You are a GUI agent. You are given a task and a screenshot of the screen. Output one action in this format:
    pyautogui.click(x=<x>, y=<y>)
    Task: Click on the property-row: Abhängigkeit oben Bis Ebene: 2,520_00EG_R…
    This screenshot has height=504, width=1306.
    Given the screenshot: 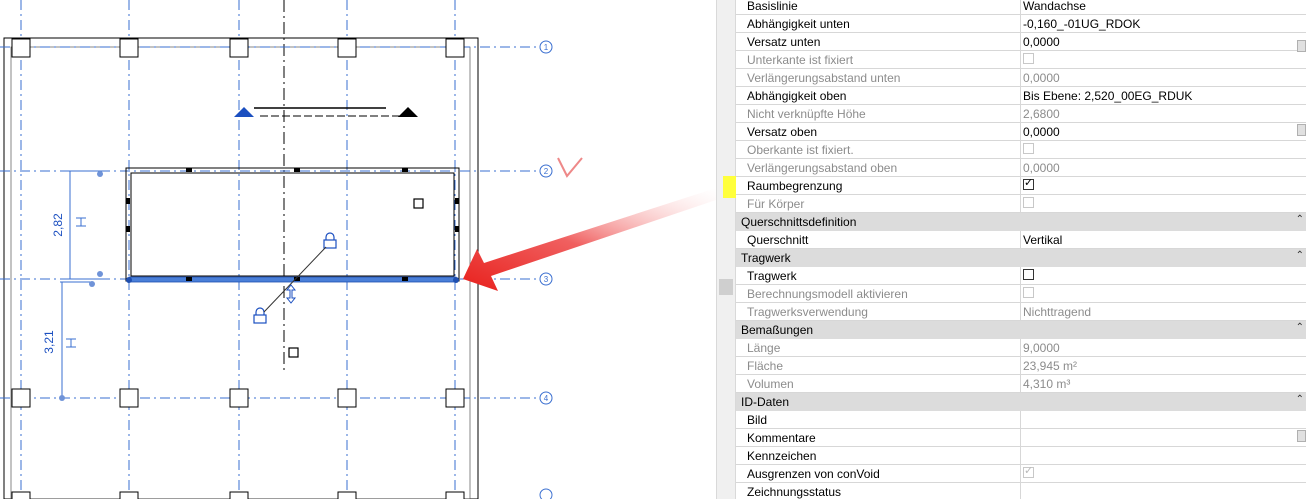 What is the action you would take?
    pyautogui.click(x=1021, y=96)
    